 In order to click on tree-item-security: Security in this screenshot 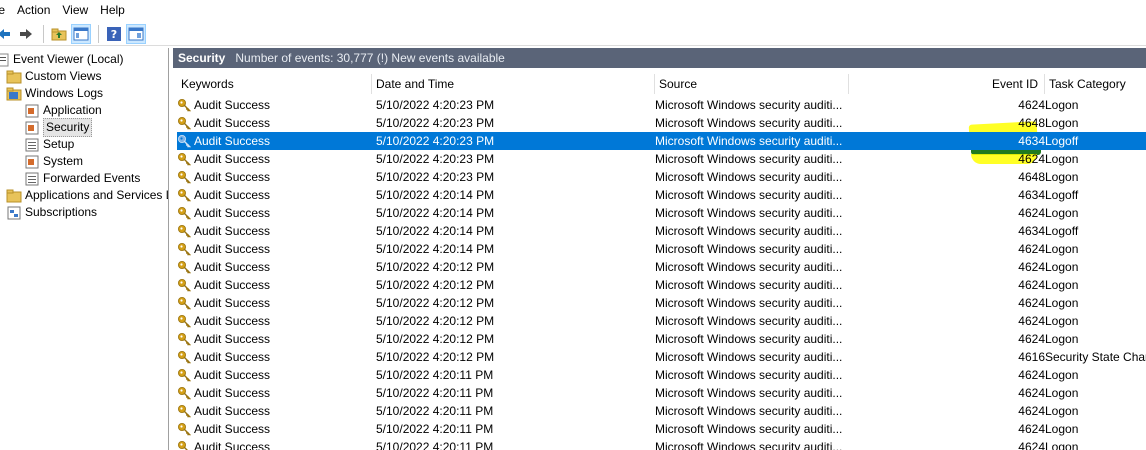, I will do `click(58, 127)`.